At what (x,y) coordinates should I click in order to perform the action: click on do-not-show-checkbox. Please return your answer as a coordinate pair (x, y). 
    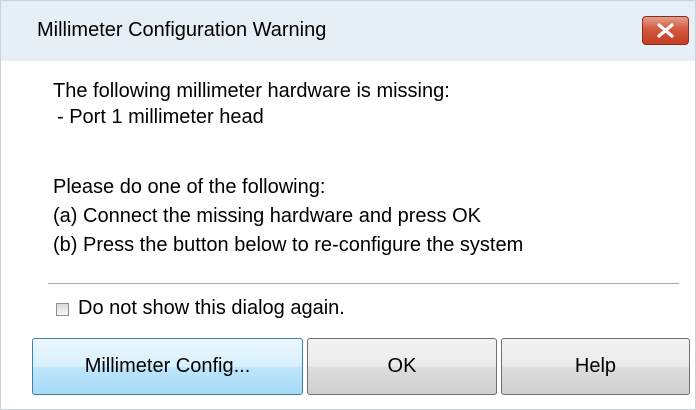
    Looking at the image, I should click on (62, 309).